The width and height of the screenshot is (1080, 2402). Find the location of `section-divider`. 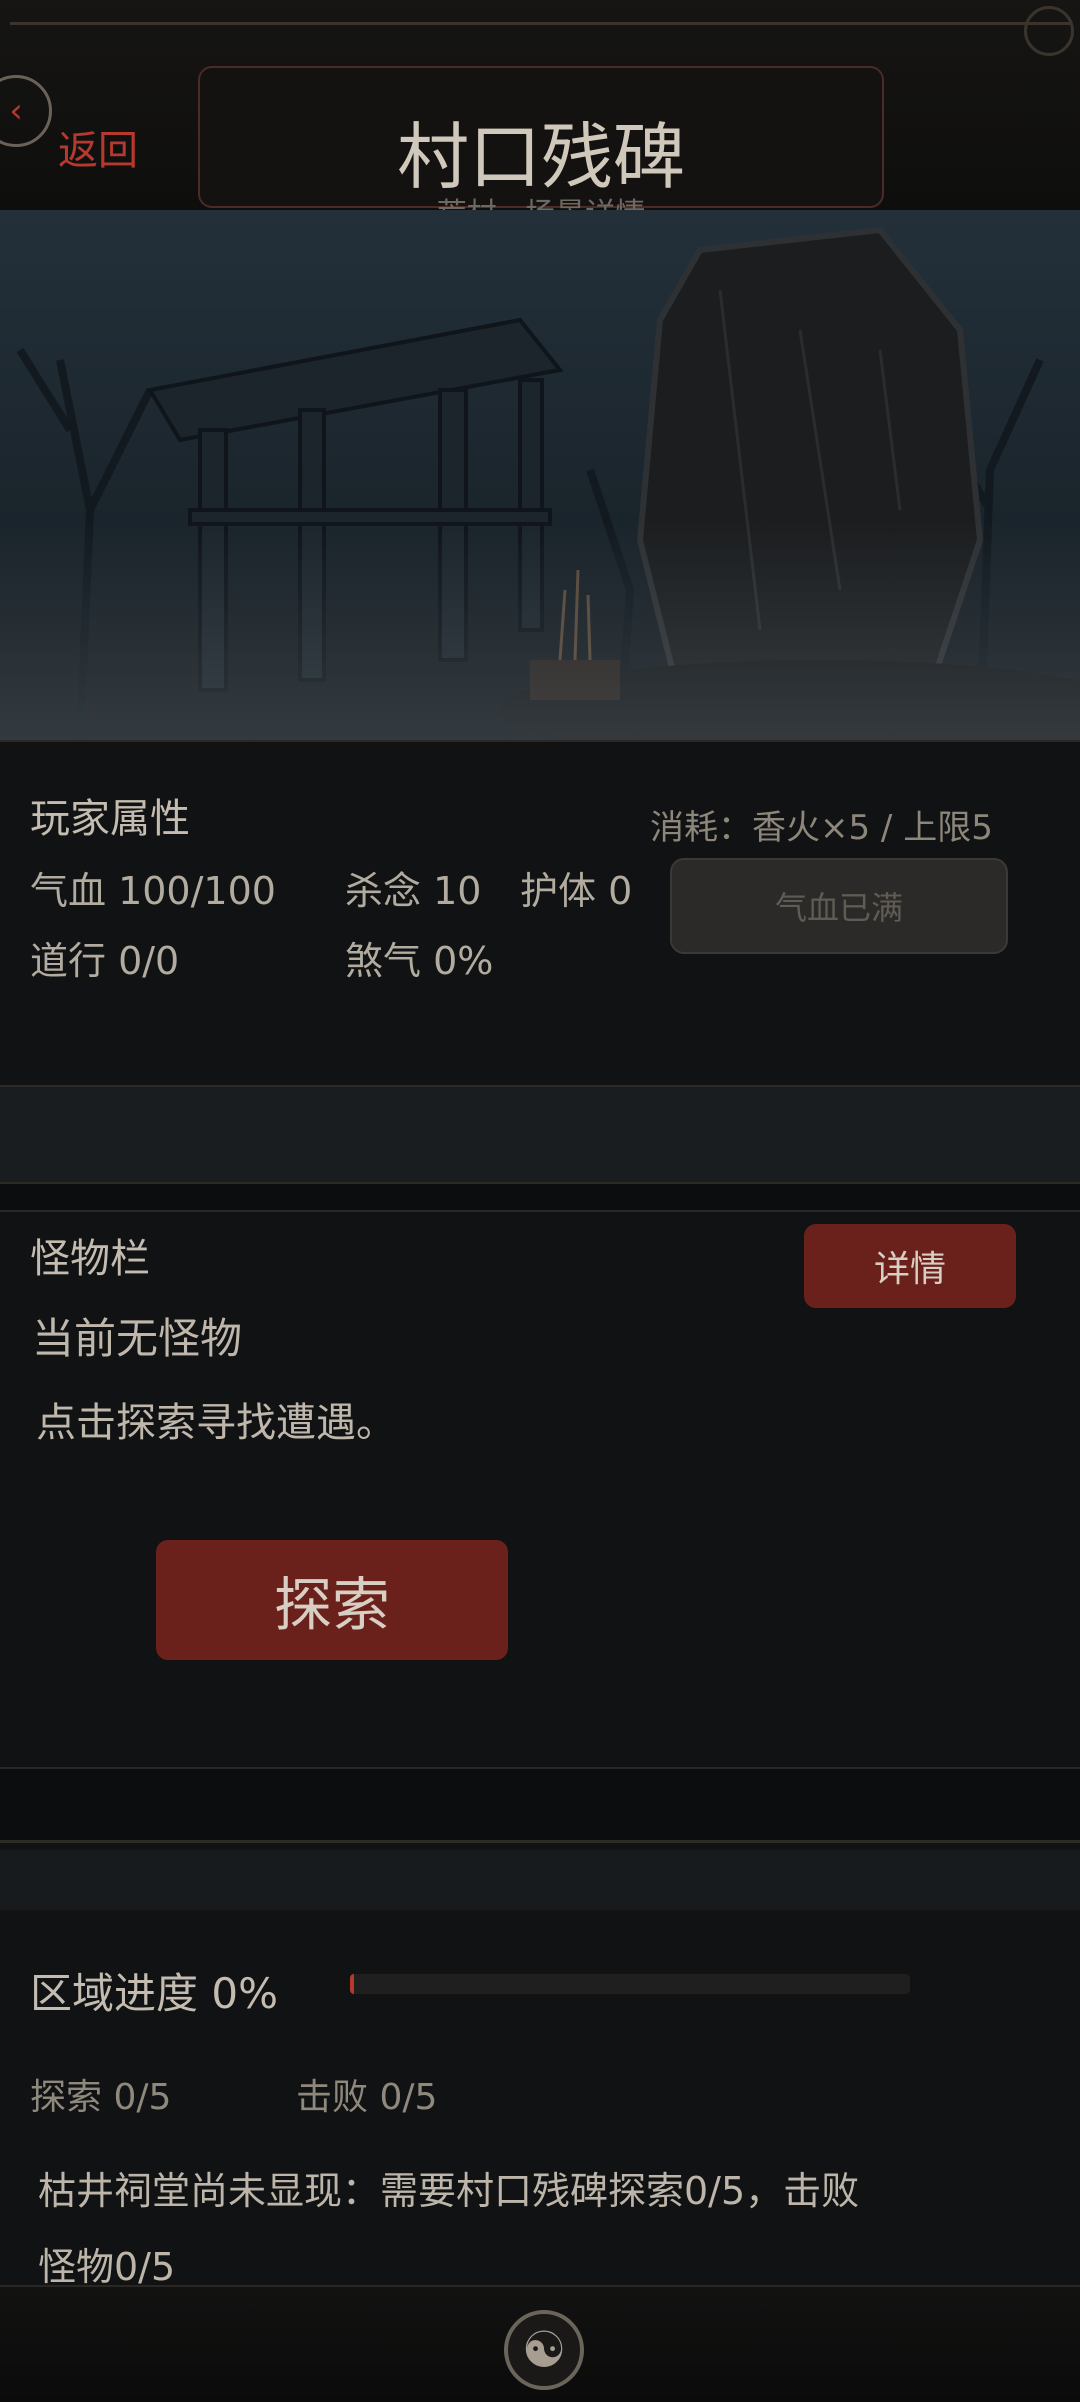

section-divider is located at coordinates (540, 1134).